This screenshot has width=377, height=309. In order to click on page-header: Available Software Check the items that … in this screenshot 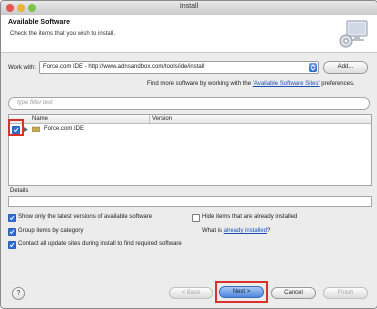, I will do `click(189, 34)`.